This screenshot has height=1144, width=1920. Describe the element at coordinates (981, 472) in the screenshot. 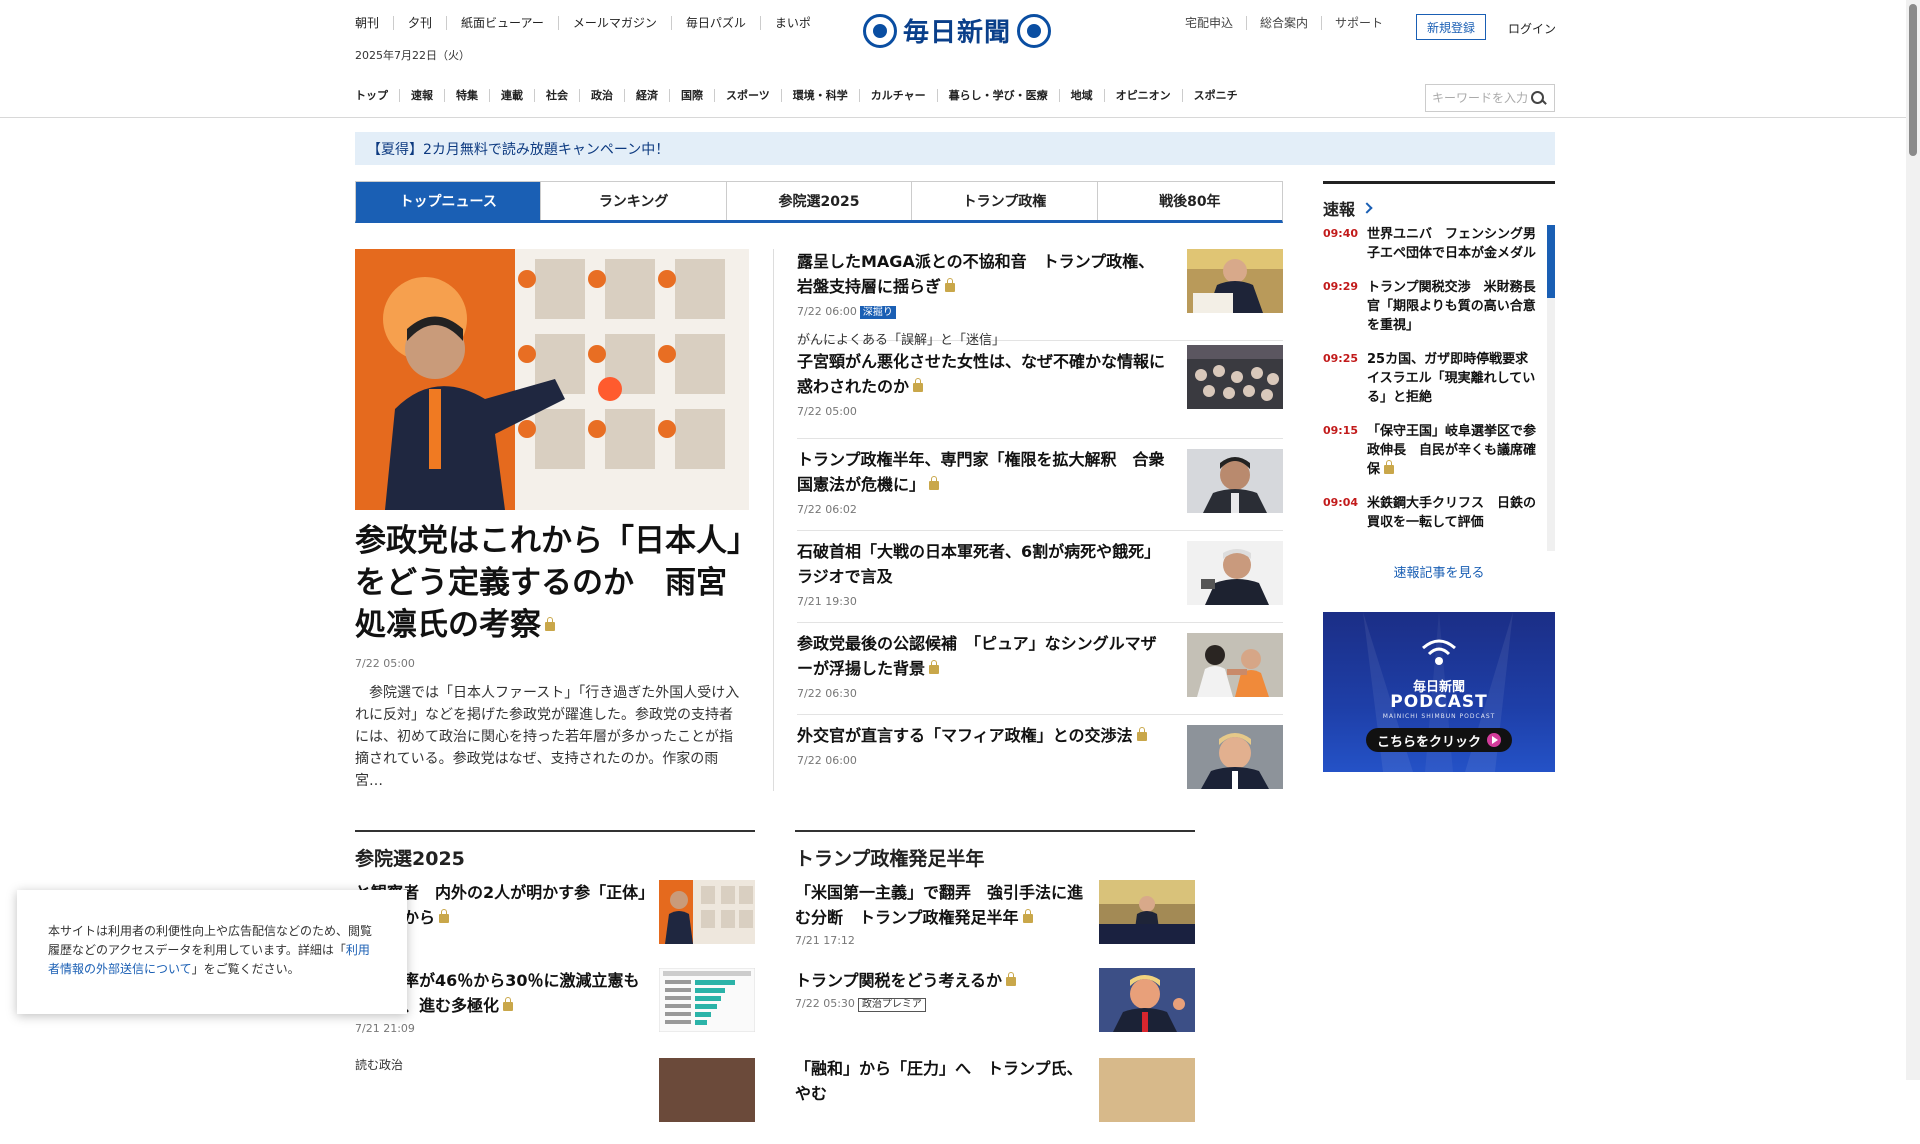

I see `article-title: トランプ政権半年、専門家「権限を拡大解釈 合衆国憲法が危機に」` at that location.